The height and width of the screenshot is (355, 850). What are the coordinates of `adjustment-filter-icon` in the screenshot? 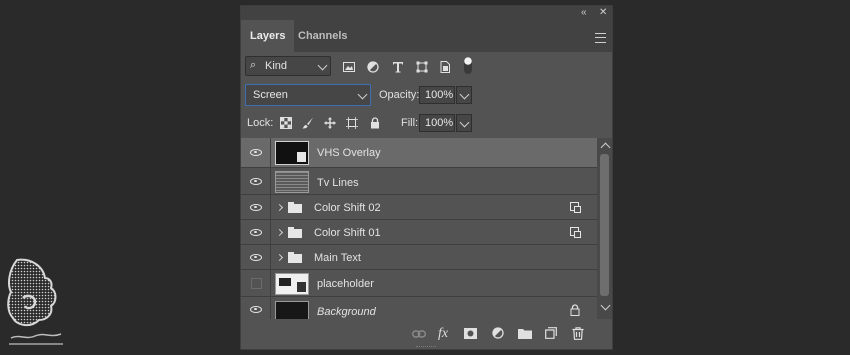 It's located at (373, 67).